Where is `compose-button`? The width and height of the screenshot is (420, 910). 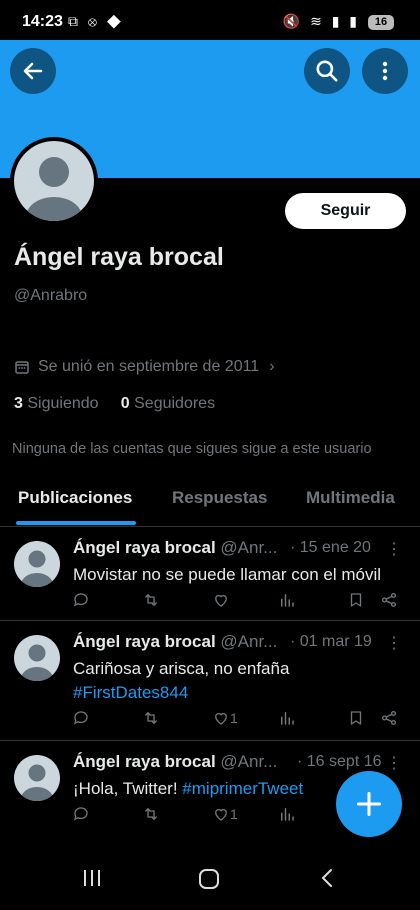
compose-button is located at coordinates (369, 804).